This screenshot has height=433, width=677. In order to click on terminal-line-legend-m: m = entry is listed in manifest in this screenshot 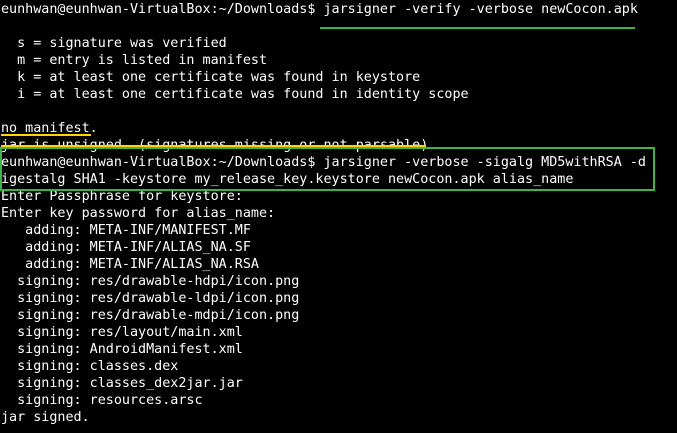, I will do `click(134, 60)`.